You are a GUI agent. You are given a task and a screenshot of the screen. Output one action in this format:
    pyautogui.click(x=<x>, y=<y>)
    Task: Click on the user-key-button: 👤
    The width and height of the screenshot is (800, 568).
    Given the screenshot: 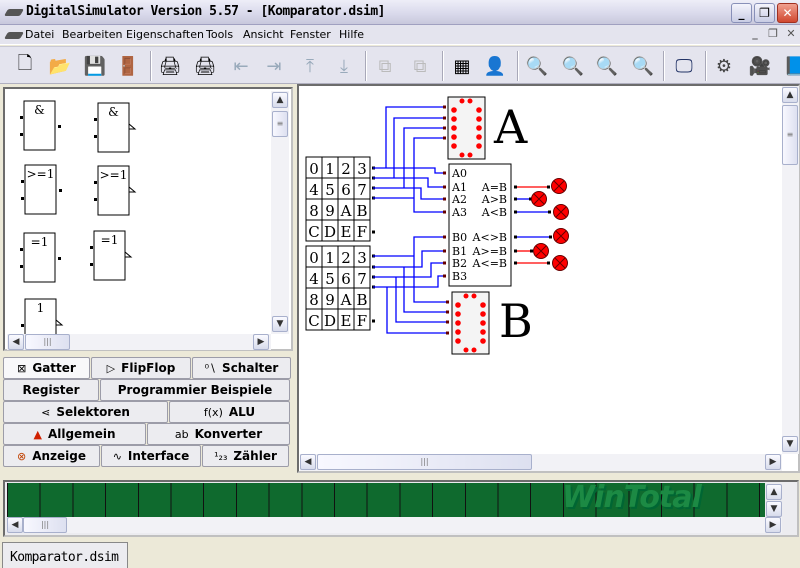 What is the action you would take?
    pyautogui.click(x=495, y=66)
    